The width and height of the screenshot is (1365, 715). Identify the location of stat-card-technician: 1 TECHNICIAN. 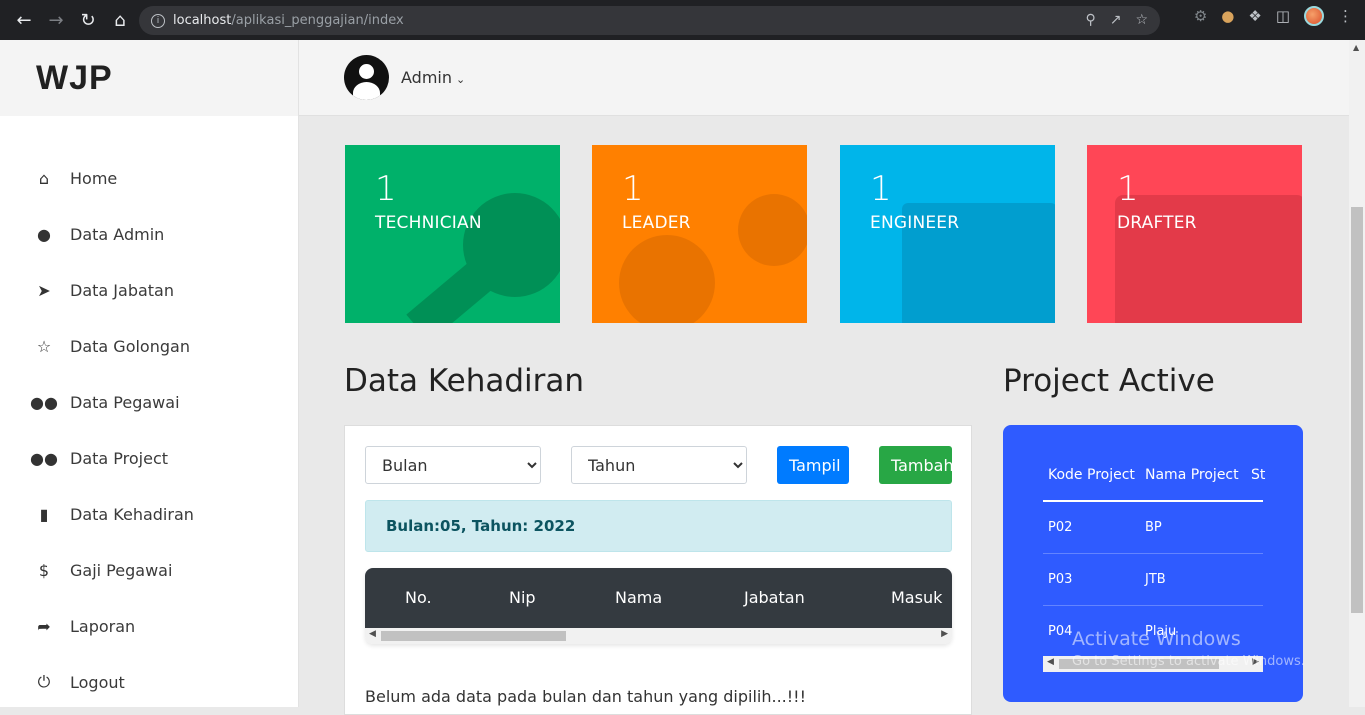
(452, 234).